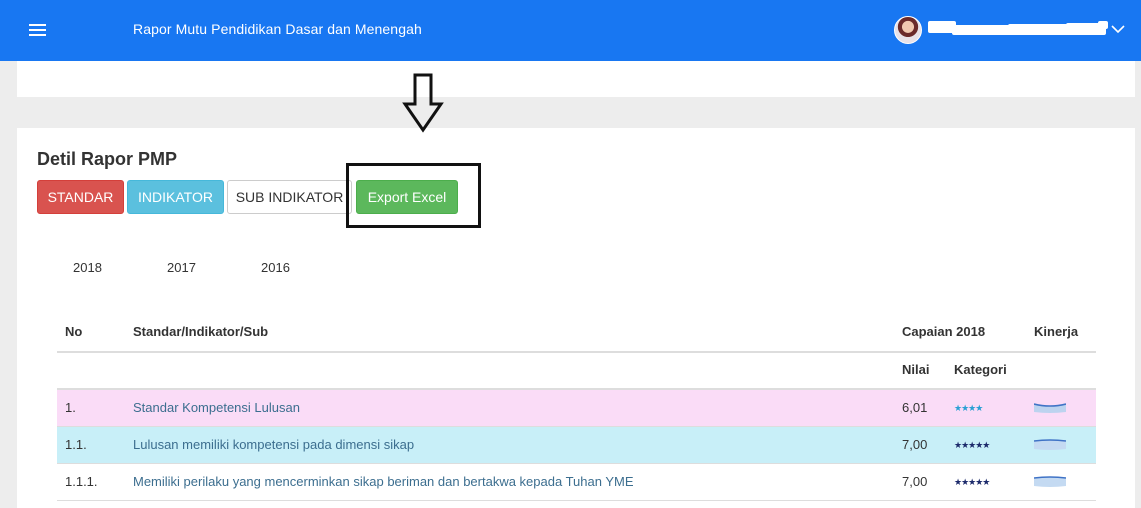 The height and width of the screenshot is (508, 1141). What do you see at coordinates (944, 331) in the screenshot?
I see `column-header-capaian: Capaian 2018` at bounding box center [944, 331].